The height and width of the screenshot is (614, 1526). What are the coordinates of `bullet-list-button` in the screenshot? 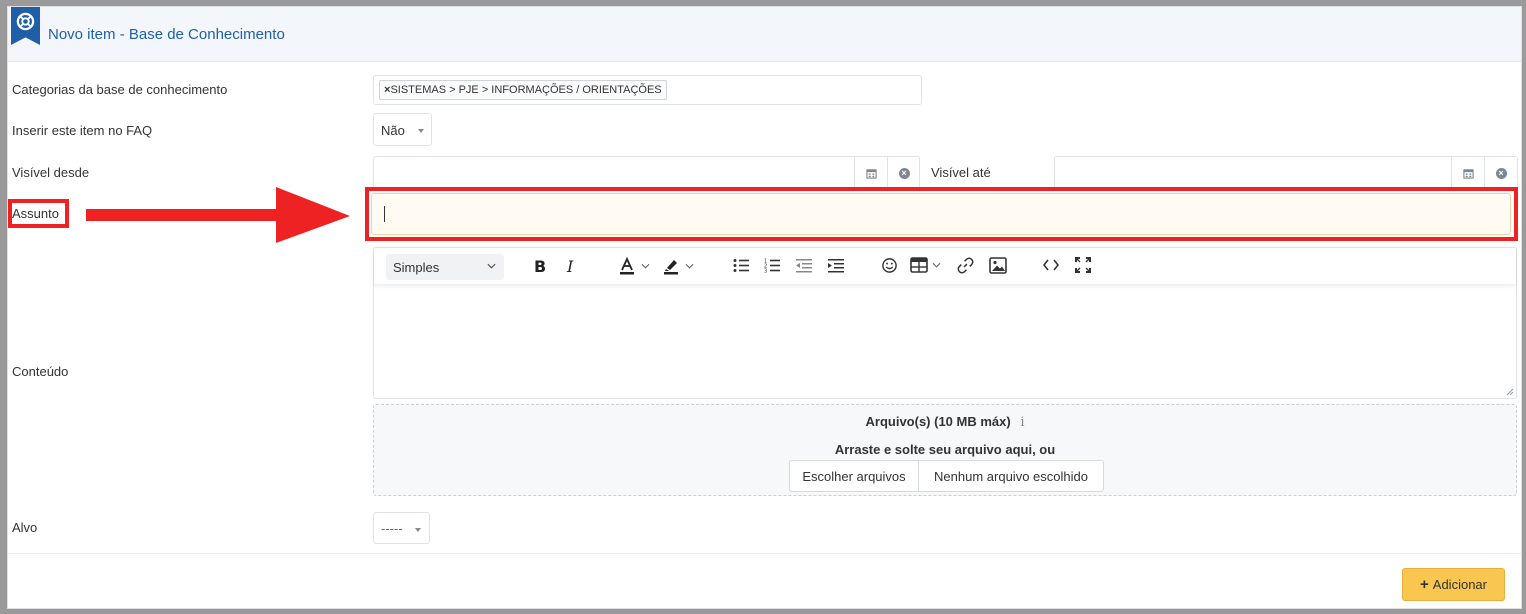 It's located at (741, 265).